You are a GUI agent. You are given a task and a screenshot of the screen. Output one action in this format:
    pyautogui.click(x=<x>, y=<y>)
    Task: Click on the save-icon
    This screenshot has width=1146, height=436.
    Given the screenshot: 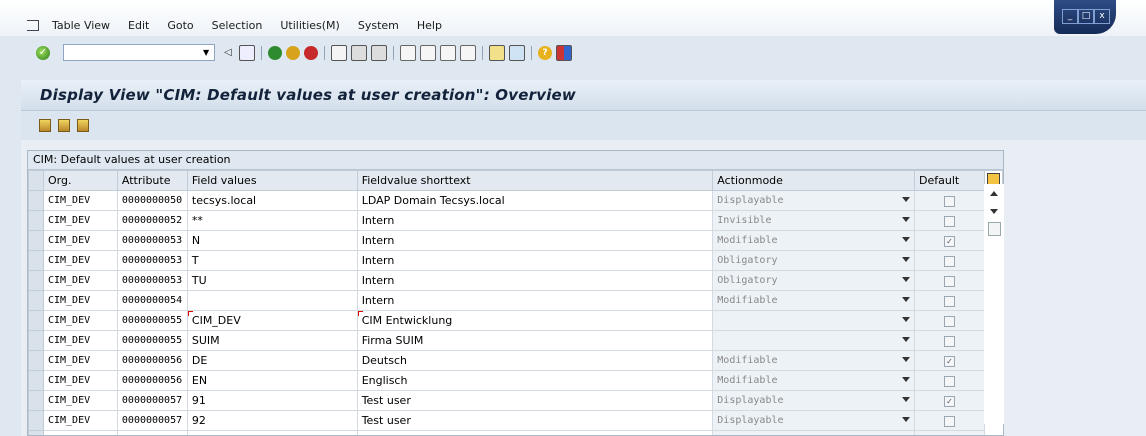 What is the action you would take?
    pyautogui.click(x=247, y=53)
    